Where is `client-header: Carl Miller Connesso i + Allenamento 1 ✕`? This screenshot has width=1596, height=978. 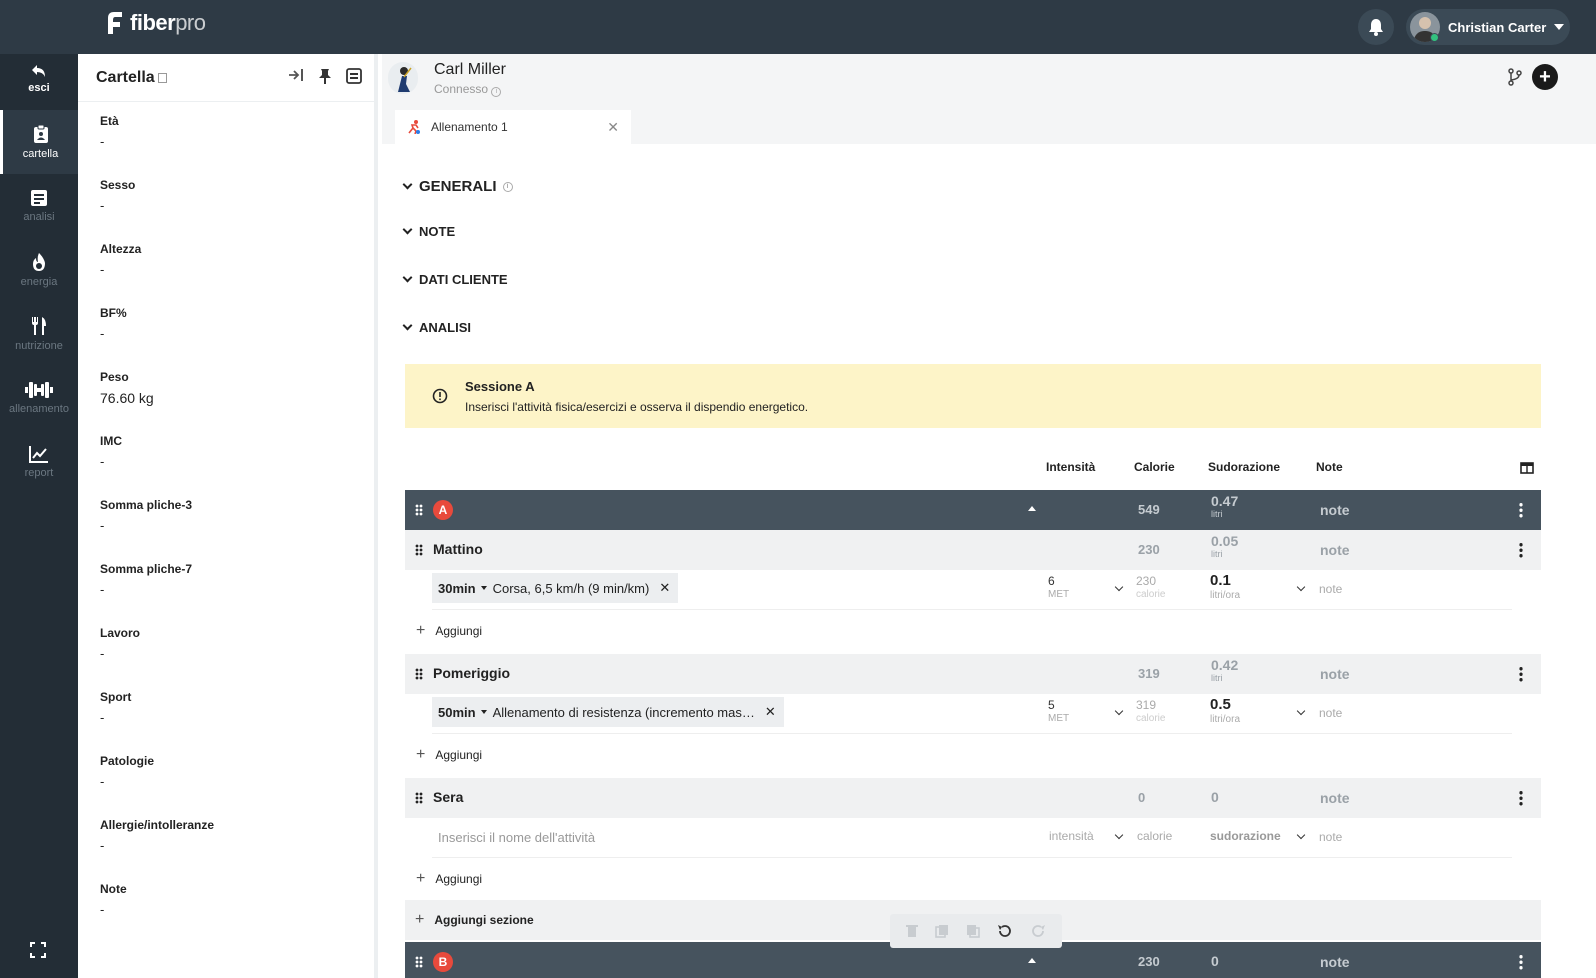 client-header: Carl Miller Connesso i + Allenamento 1 ✕ is located at coordinates (989, 99).